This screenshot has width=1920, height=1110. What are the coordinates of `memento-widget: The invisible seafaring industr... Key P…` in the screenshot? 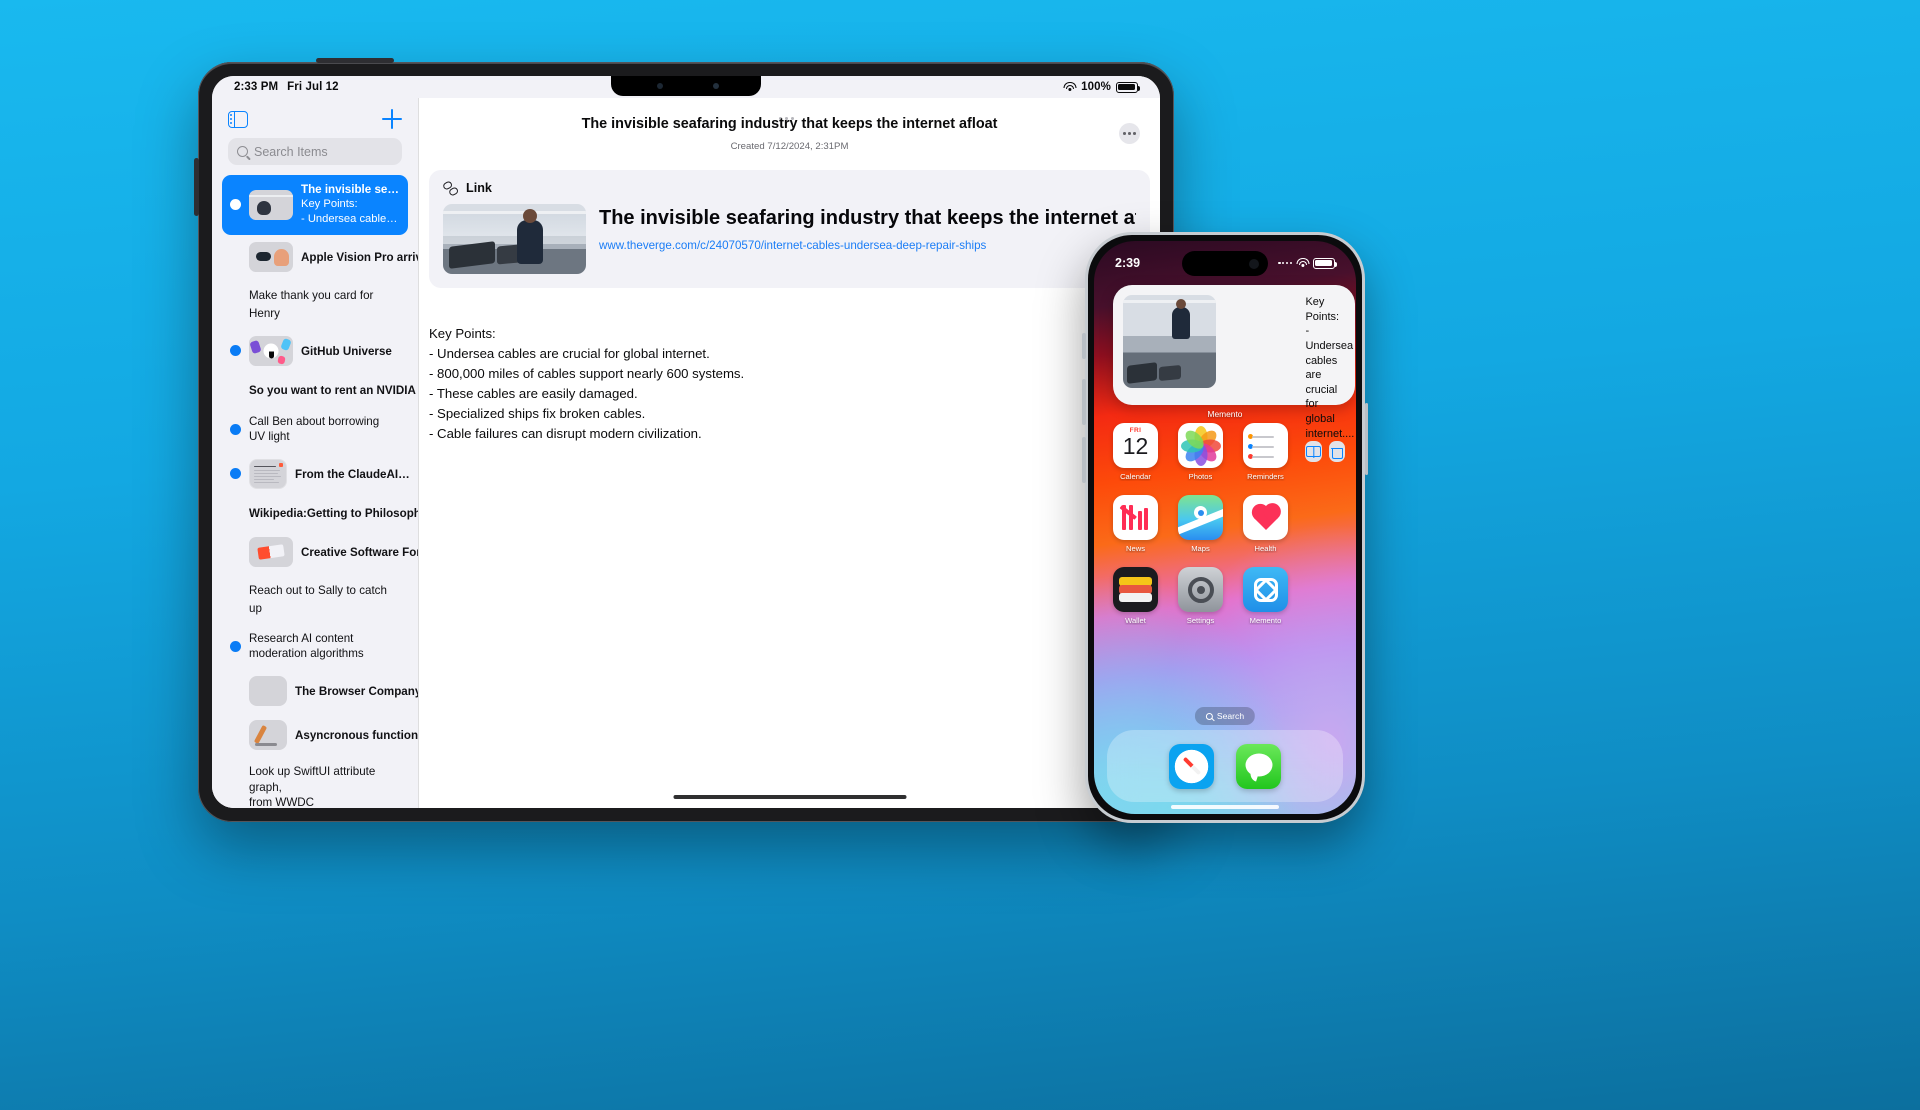 It's located at (1234, 374).